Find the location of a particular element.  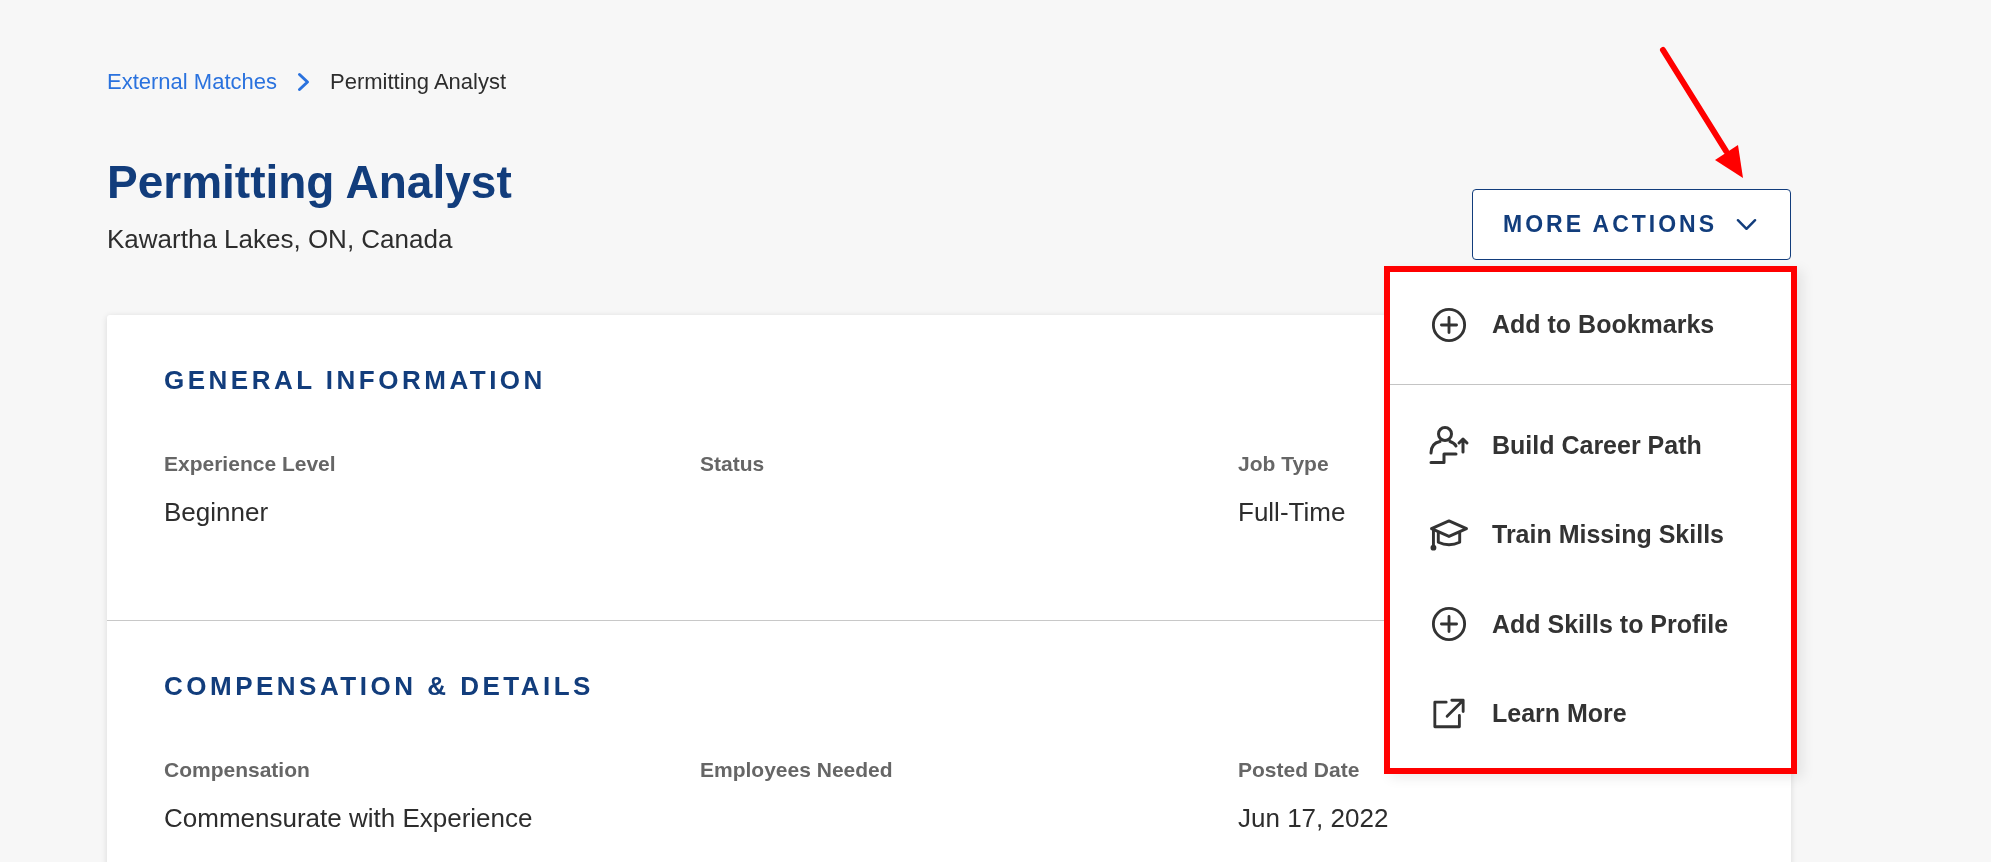

menu-item: Learn More is located at coordinates (1590, 714).